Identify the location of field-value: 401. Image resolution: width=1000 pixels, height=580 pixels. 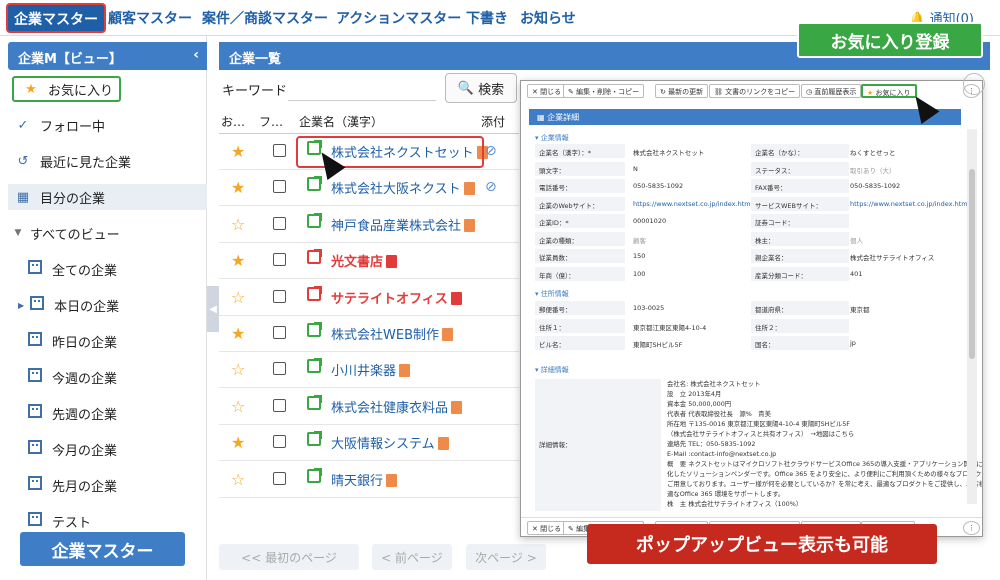
(856, 274).